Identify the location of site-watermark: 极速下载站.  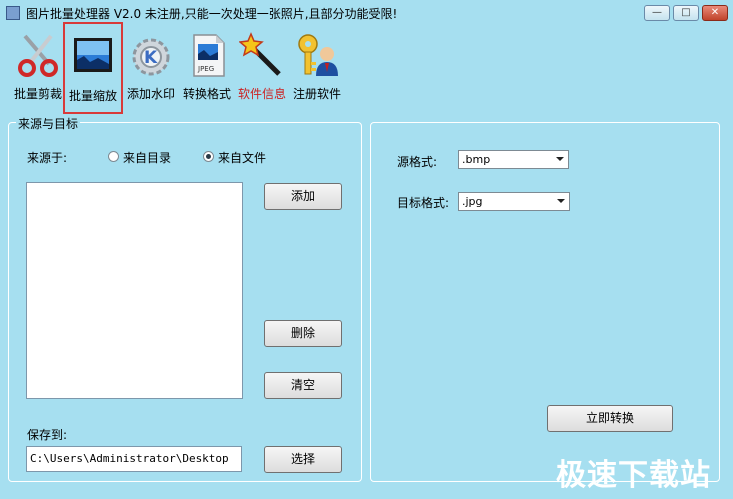
(633, 475).